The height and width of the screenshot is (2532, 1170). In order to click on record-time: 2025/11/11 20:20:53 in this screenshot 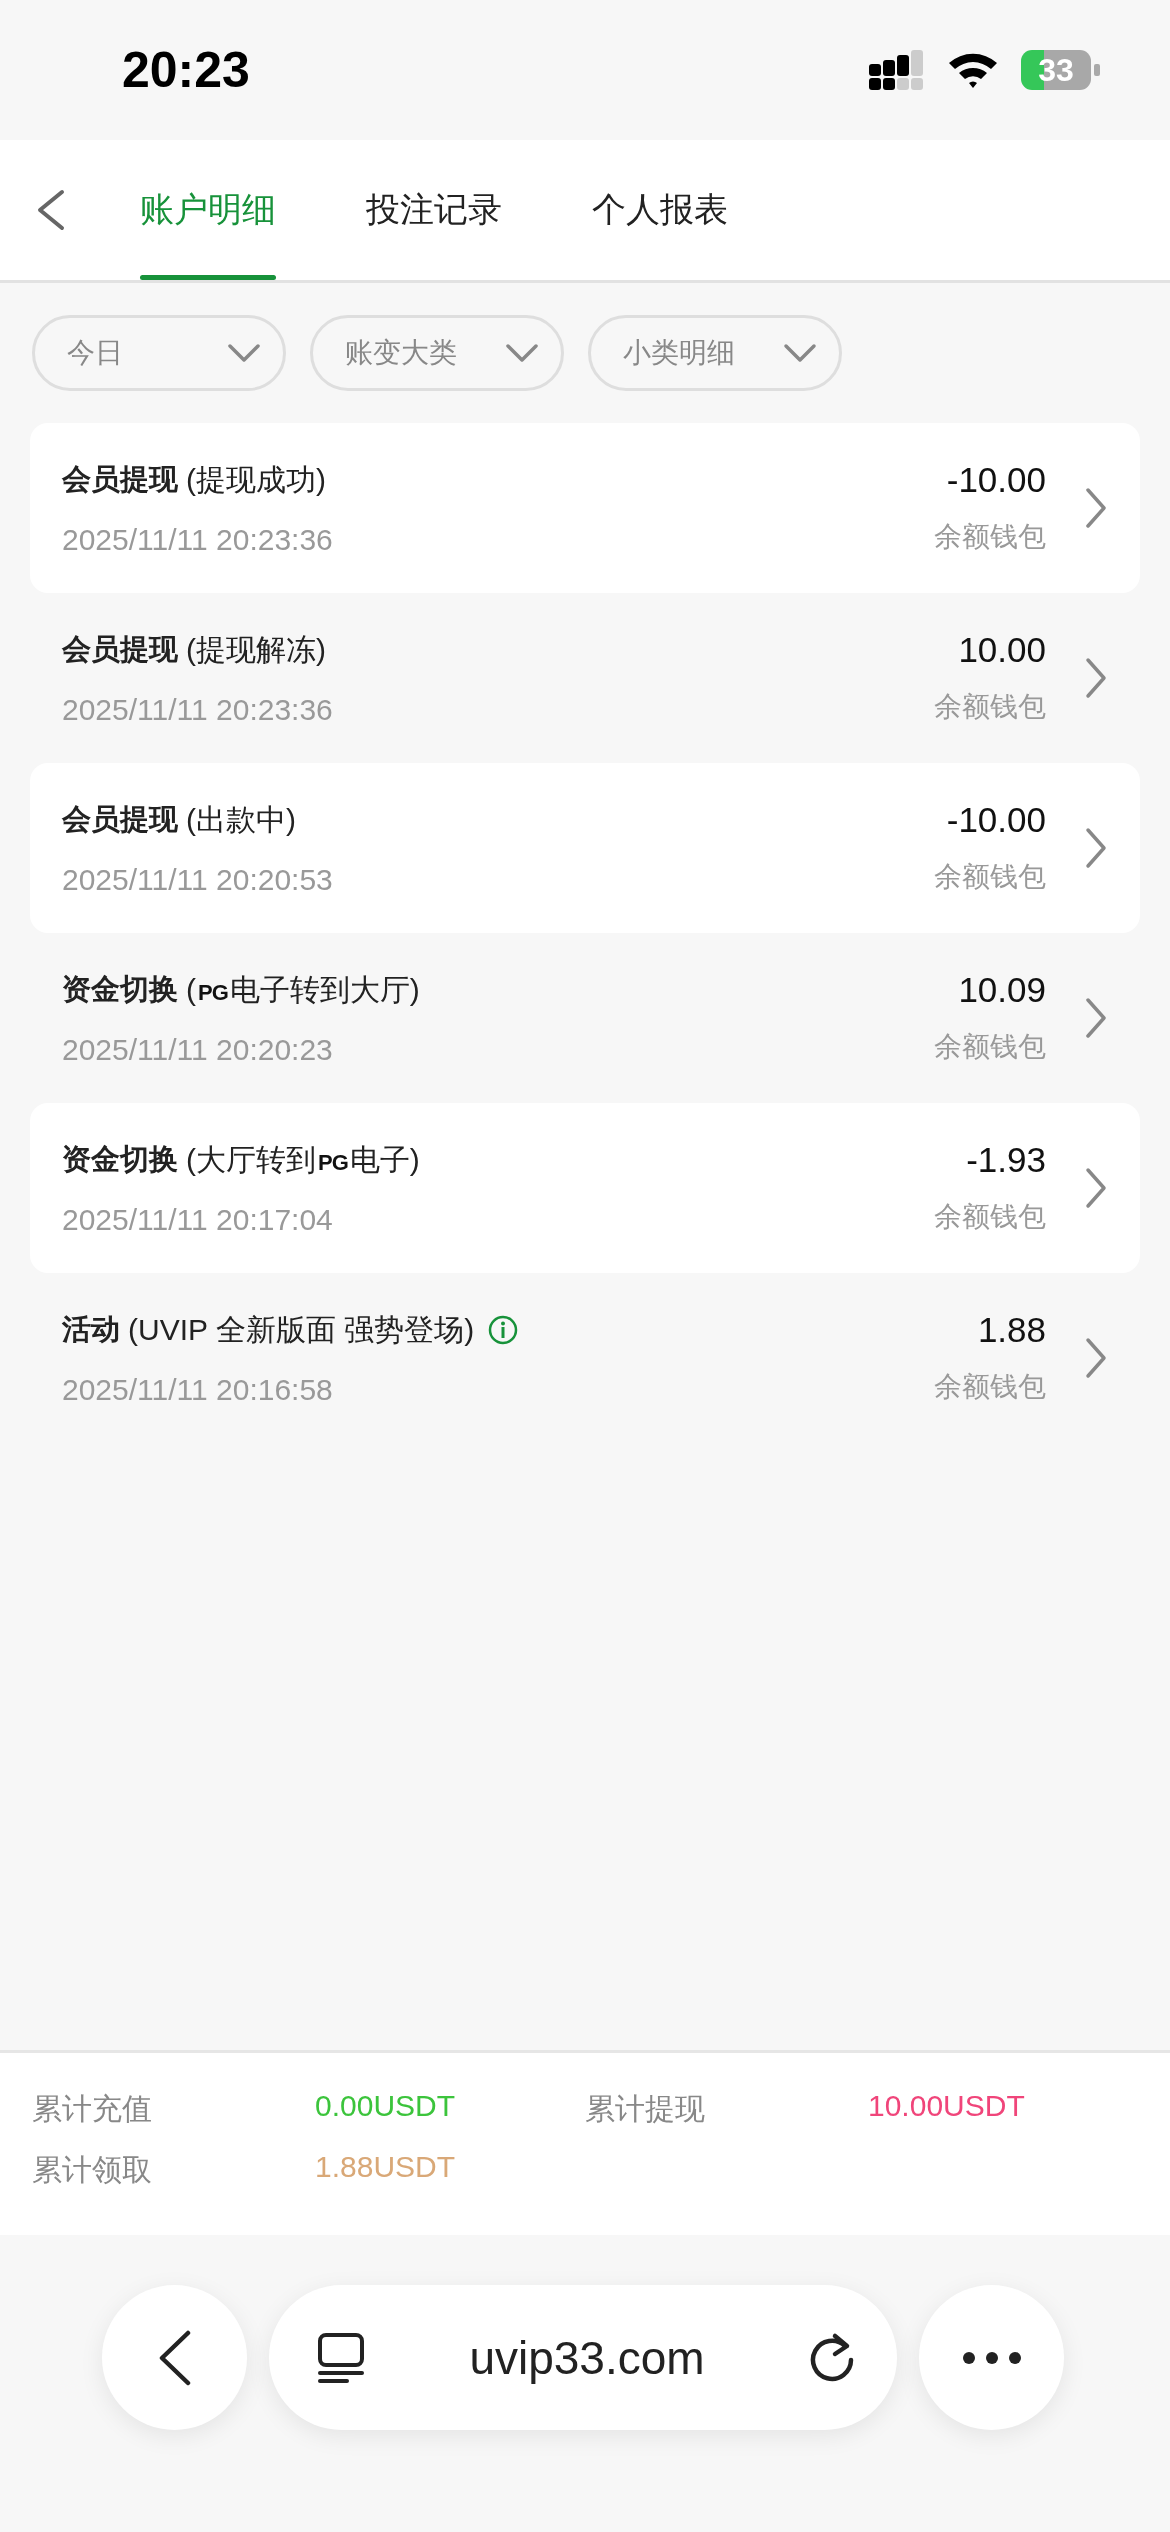, I will do `click(198, 879)`.